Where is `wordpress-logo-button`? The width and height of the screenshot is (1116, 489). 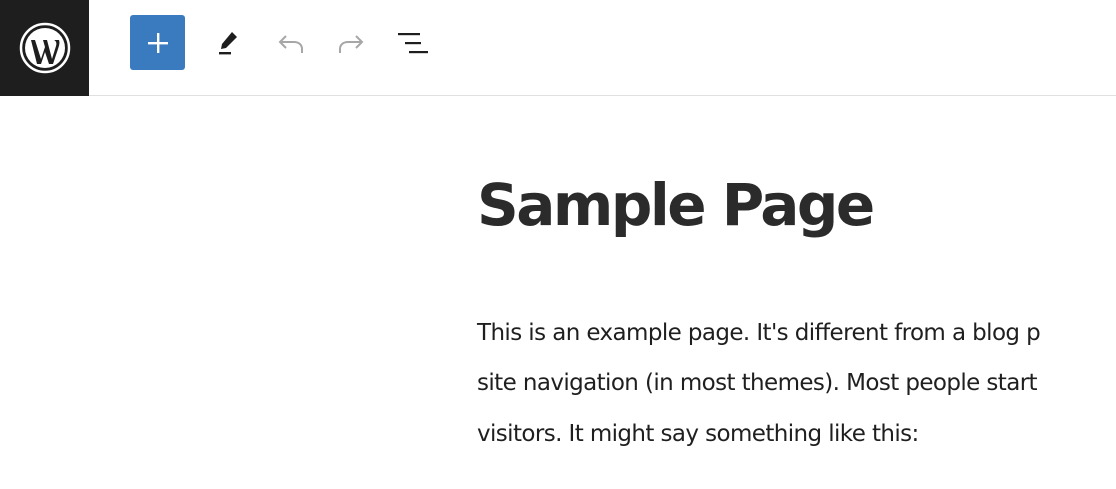 wordpress-logo-button is located at coordinates (44, 48).